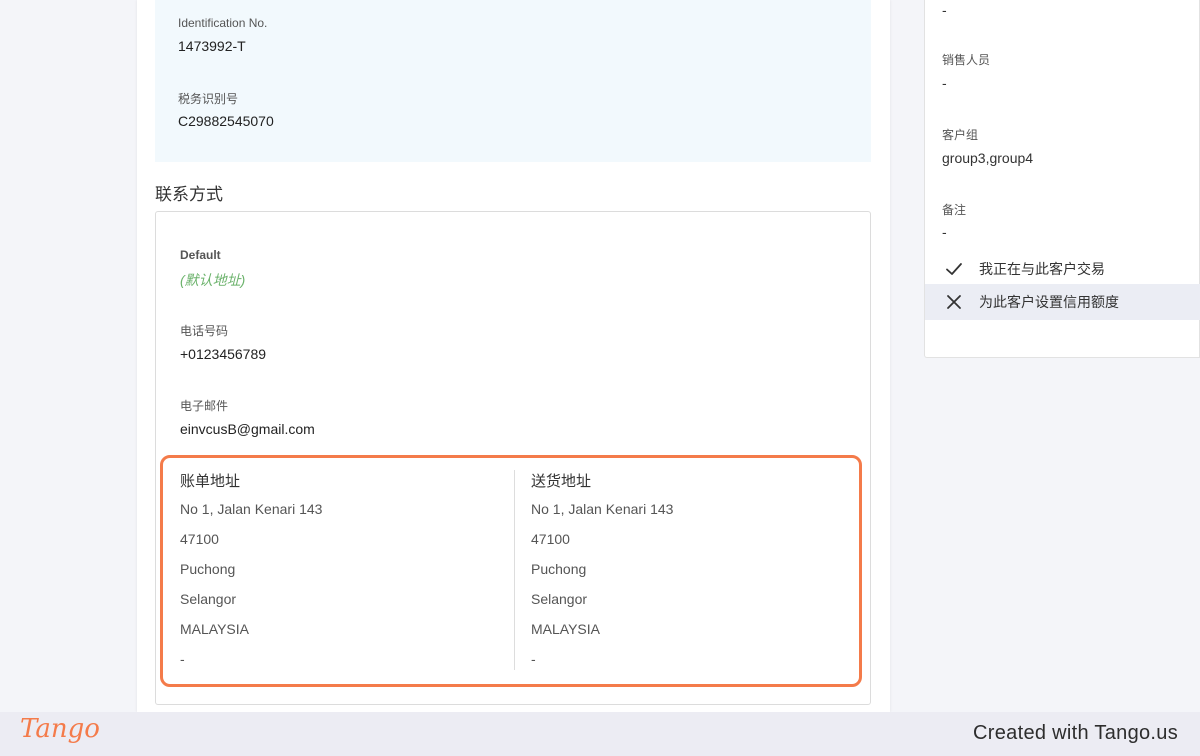 This screenshot has width=1200, height=756. What do you see at coordinates (223, 23) in the screenshot?
I see `identification-label: Identification No.` at bounding box center [223, 23].